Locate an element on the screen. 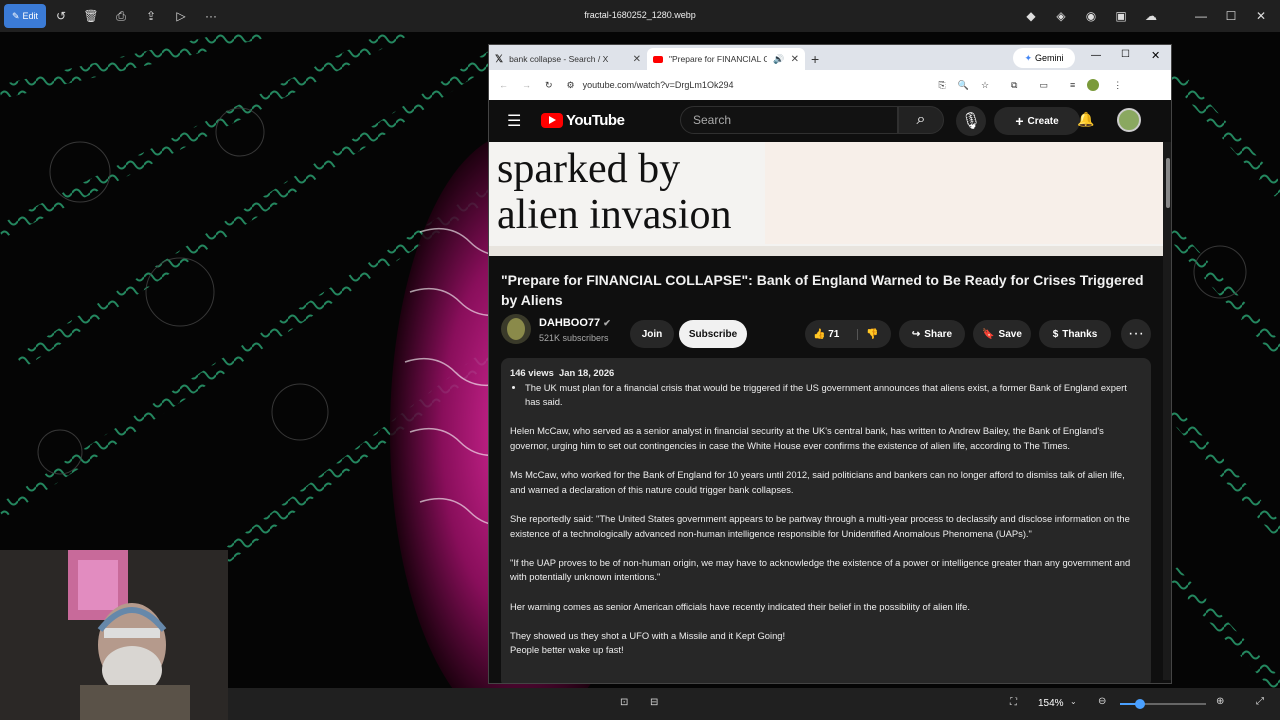 The image size is (1280, 720). share-button: ↪ Share is located at coordinates (932, 334).